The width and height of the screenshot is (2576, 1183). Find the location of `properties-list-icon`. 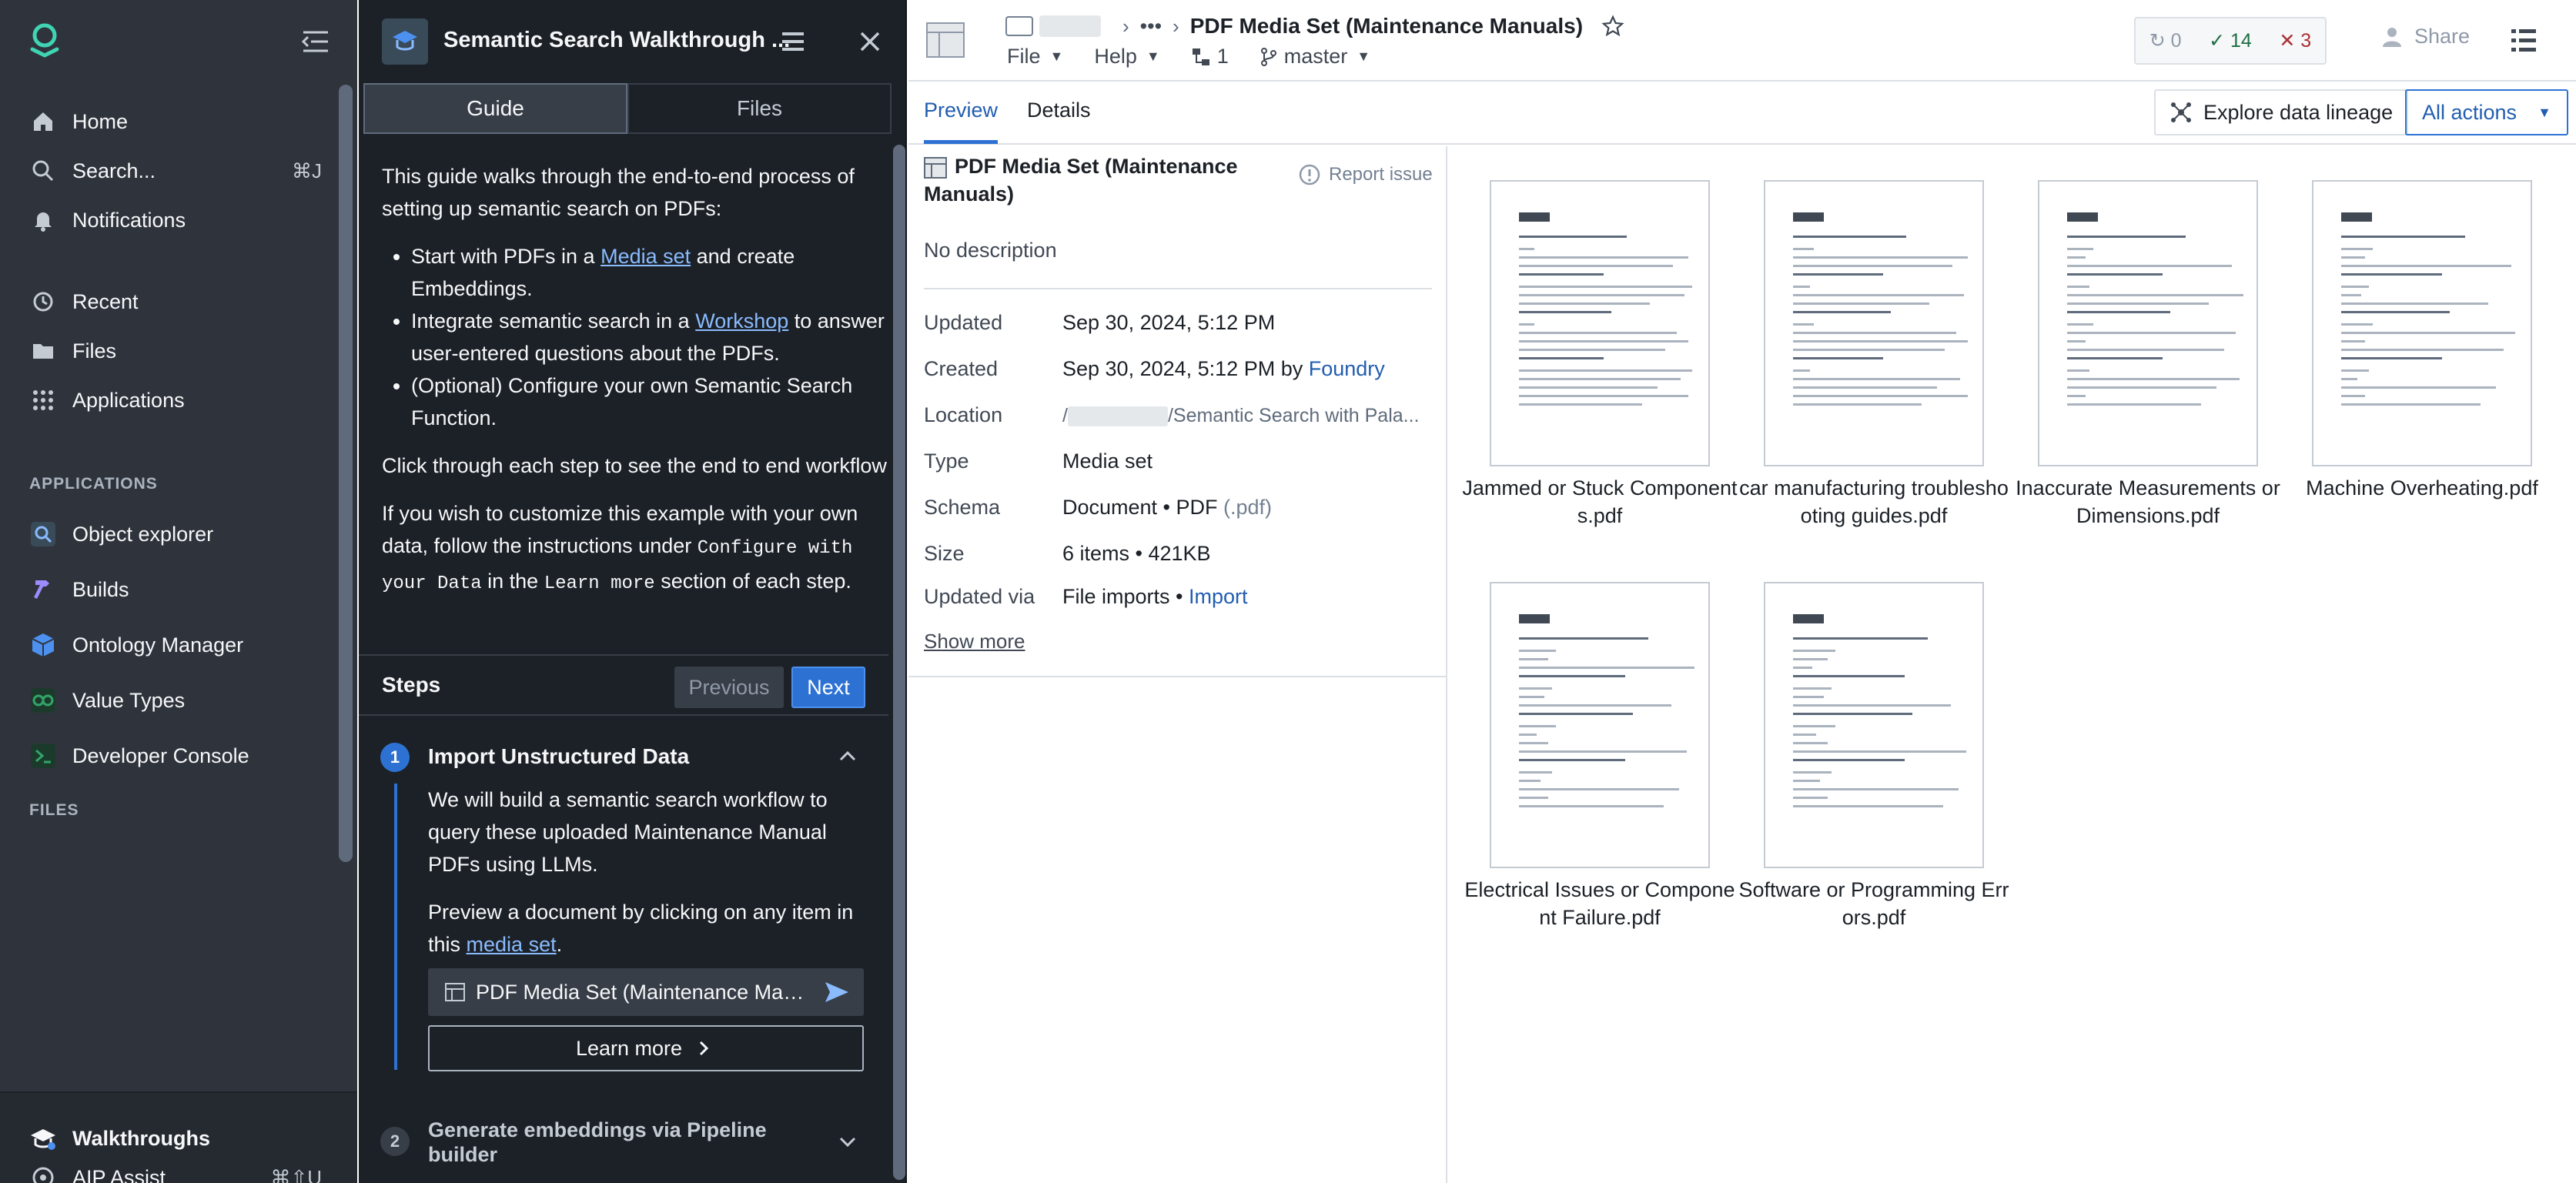

properties-list-icon is located at coordinates (2523, 40).